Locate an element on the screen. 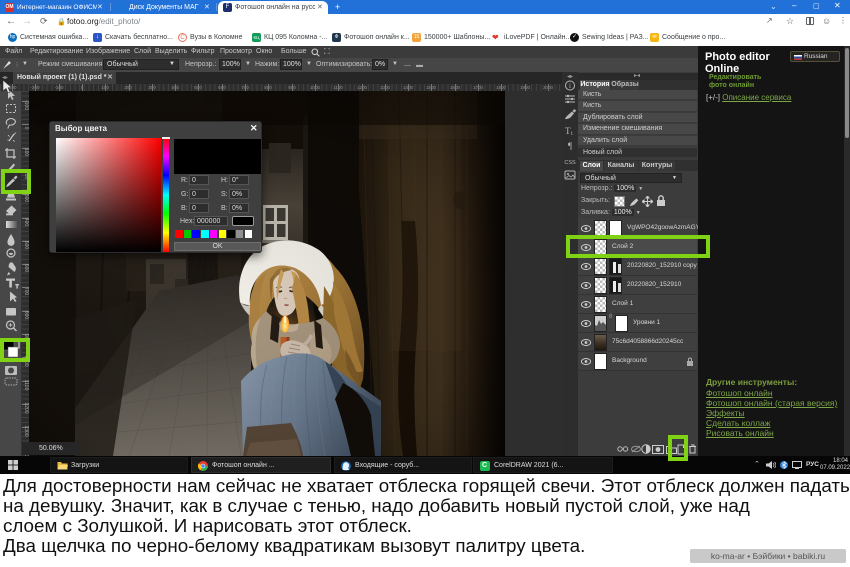 The height and width of the screenshot is (567, 850). svg-text: CSS is located at coordinates (570, 163).